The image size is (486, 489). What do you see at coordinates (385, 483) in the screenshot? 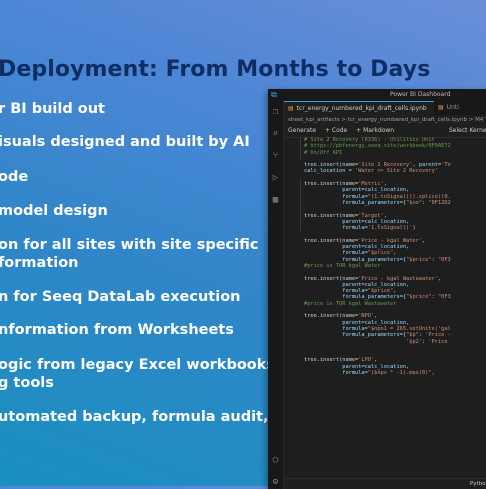
I see `status-bar: Python` at bounding box center [385, 483].